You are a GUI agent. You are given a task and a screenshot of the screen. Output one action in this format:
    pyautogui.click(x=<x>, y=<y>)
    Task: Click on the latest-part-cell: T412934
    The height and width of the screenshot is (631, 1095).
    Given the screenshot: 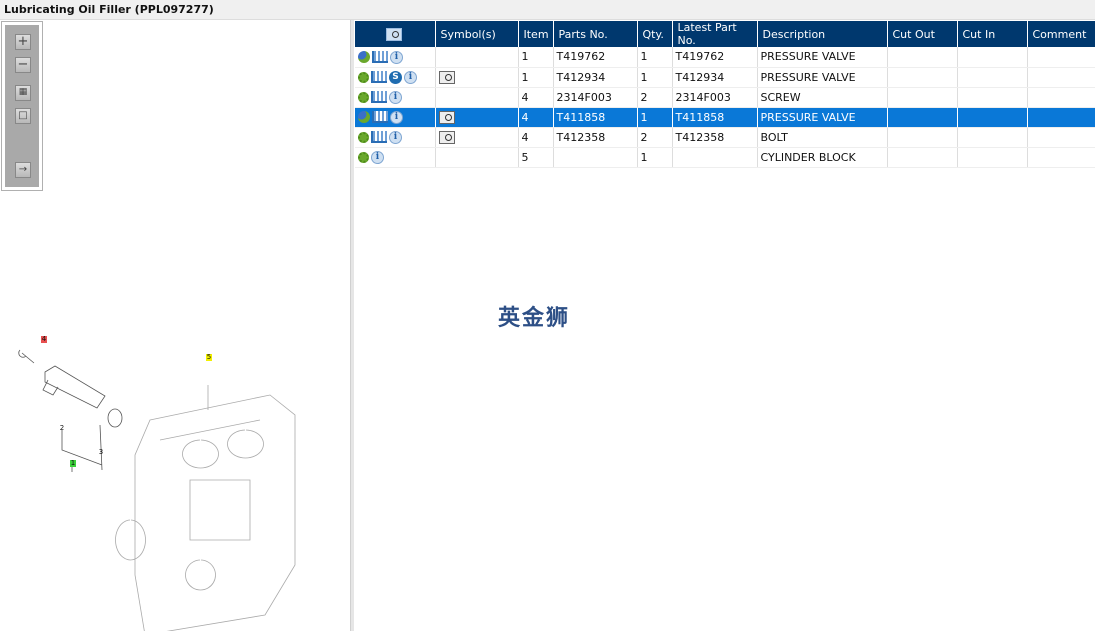 What is the action you would take?
    pyautogui.click(x=715, y=77)
    